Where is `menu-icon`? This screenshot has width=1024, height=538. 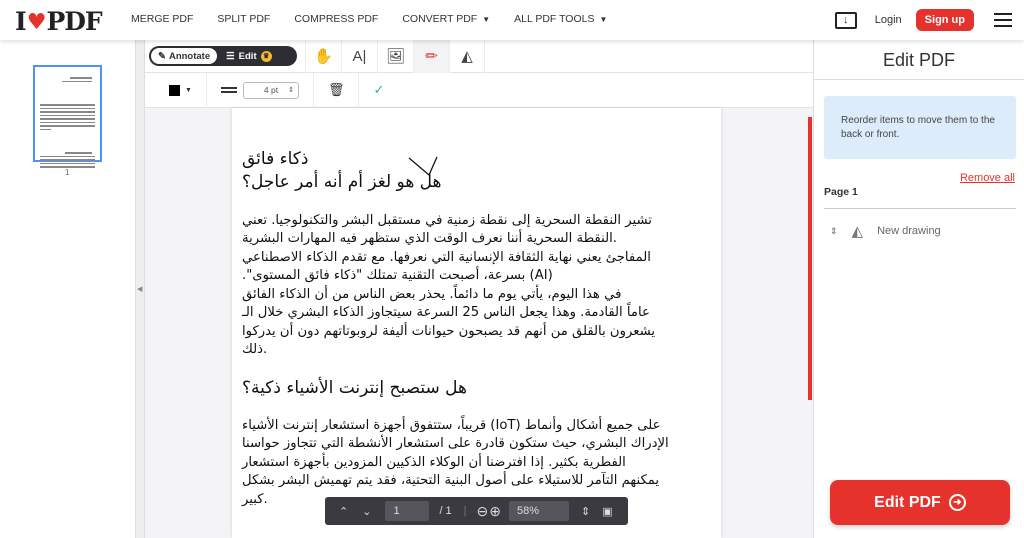
menu-icon is located at coordinates (1003, 20).